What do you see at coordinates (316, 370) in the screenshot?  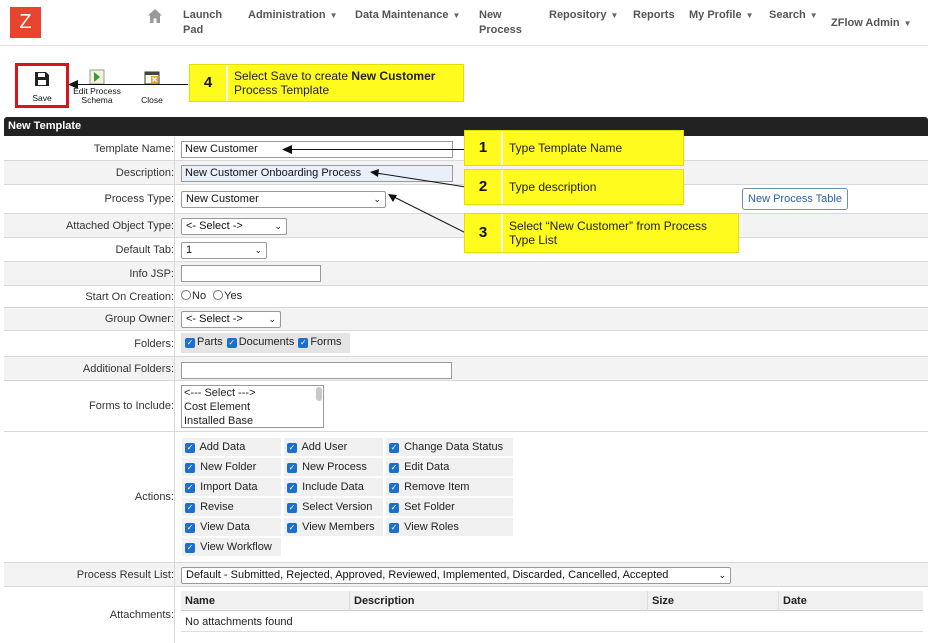 I see `additional-folders-input` at bounding box center [316, 370].